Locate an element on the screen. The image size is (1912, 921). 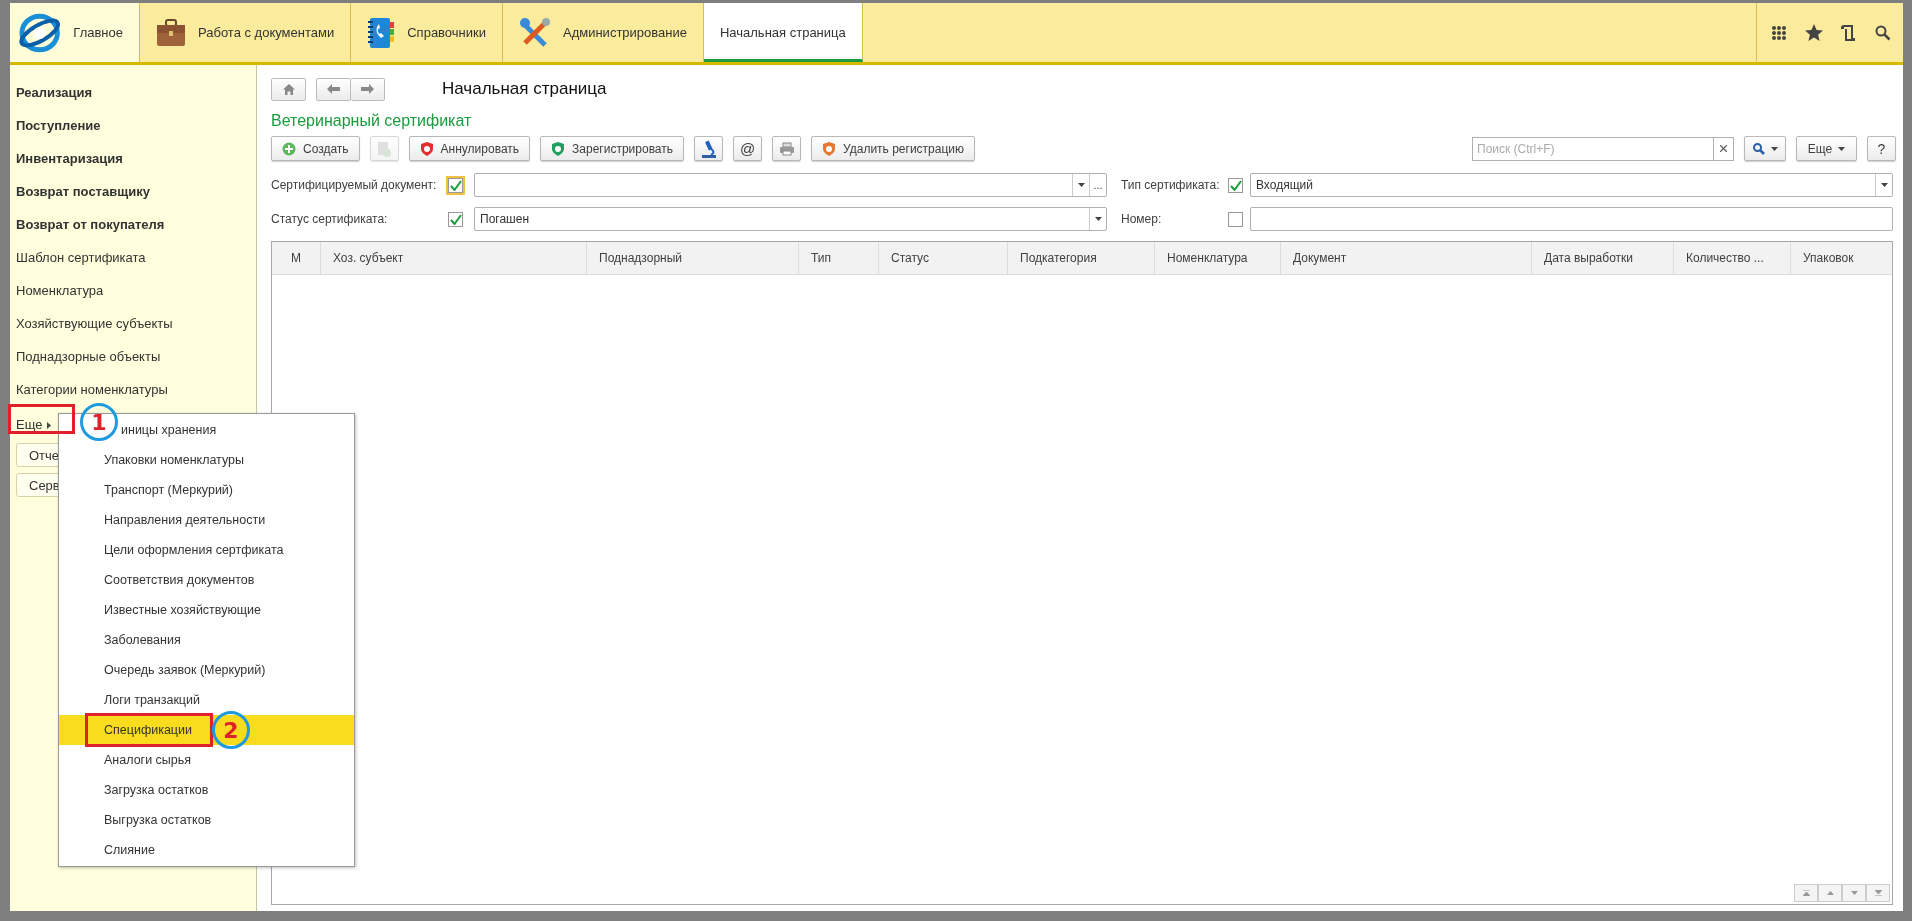
last-icon is located at coordinates (1878, 893).